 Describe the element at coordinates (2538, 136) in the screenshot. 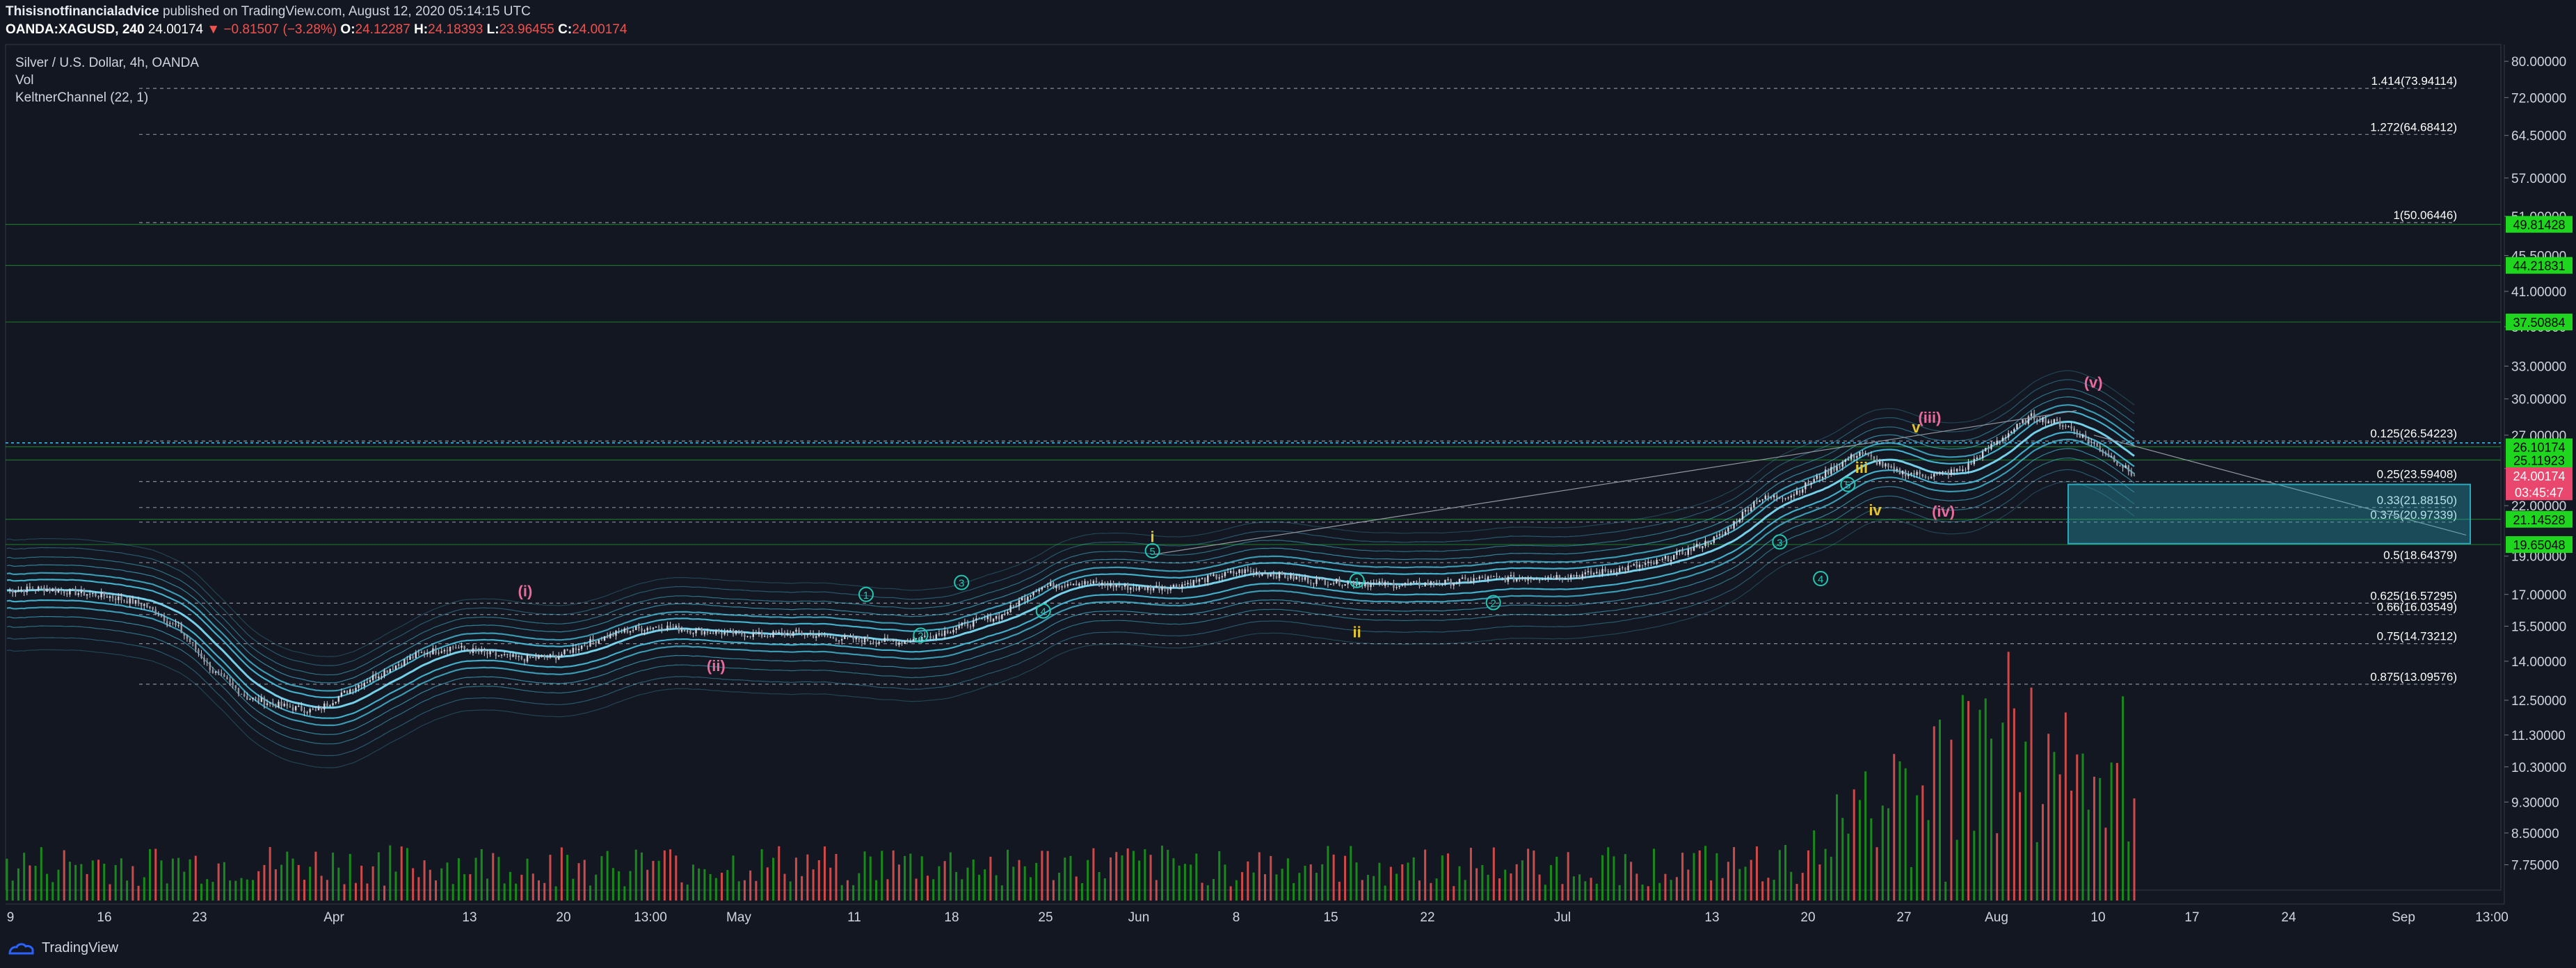

I see `y-tick-label: 64.50000` at that location.